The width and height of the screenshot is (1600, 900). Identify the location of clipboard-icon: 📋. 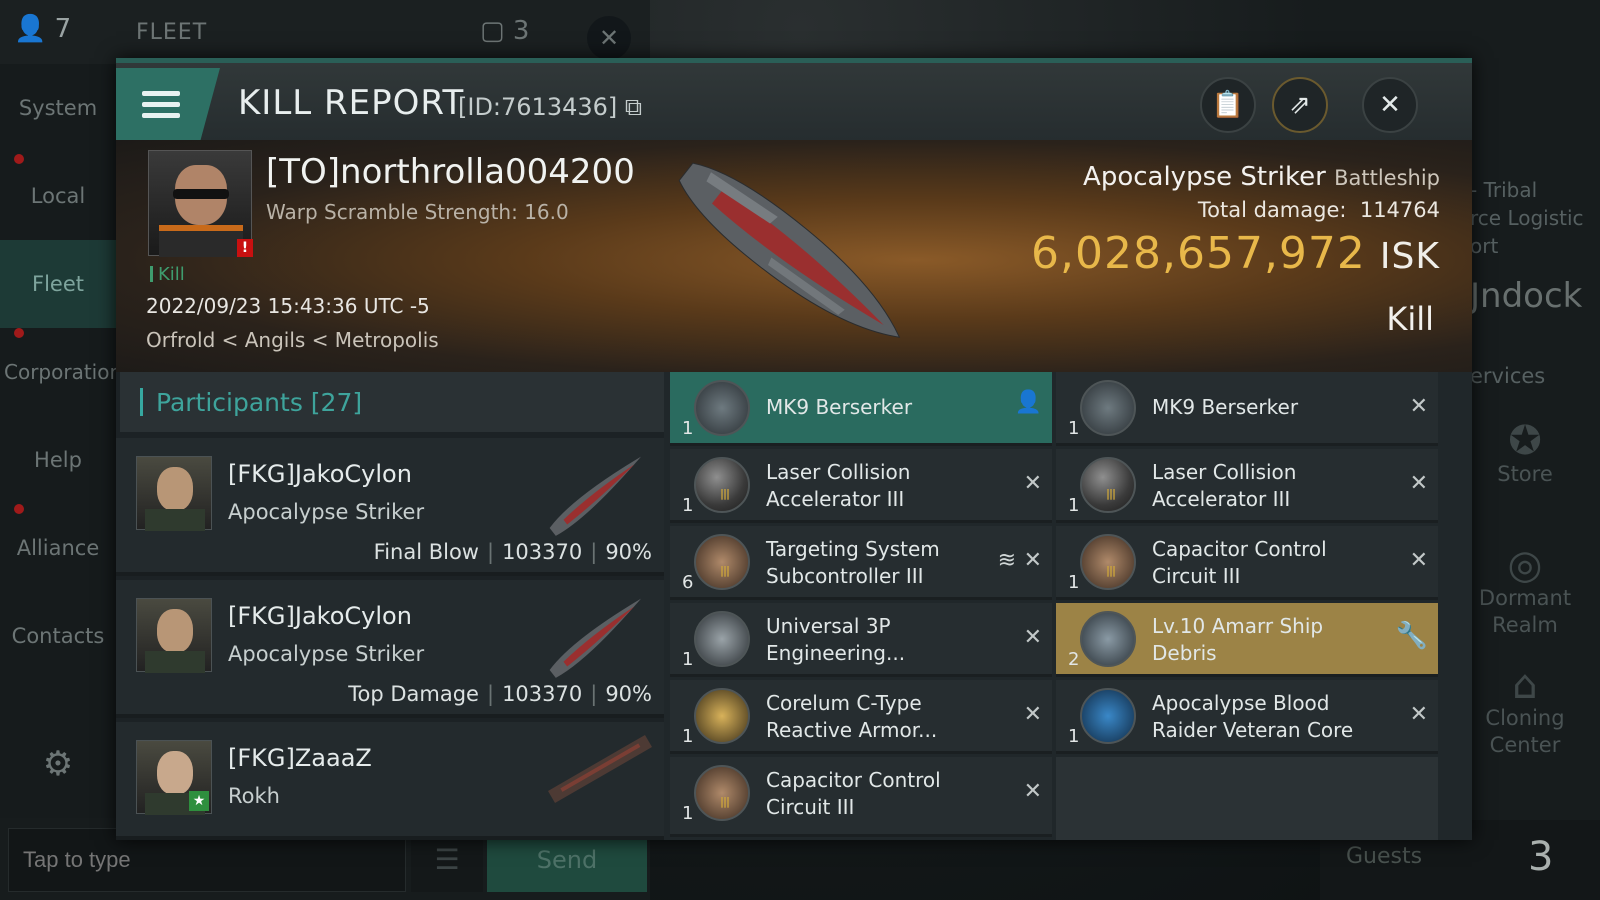
(1228, 105).